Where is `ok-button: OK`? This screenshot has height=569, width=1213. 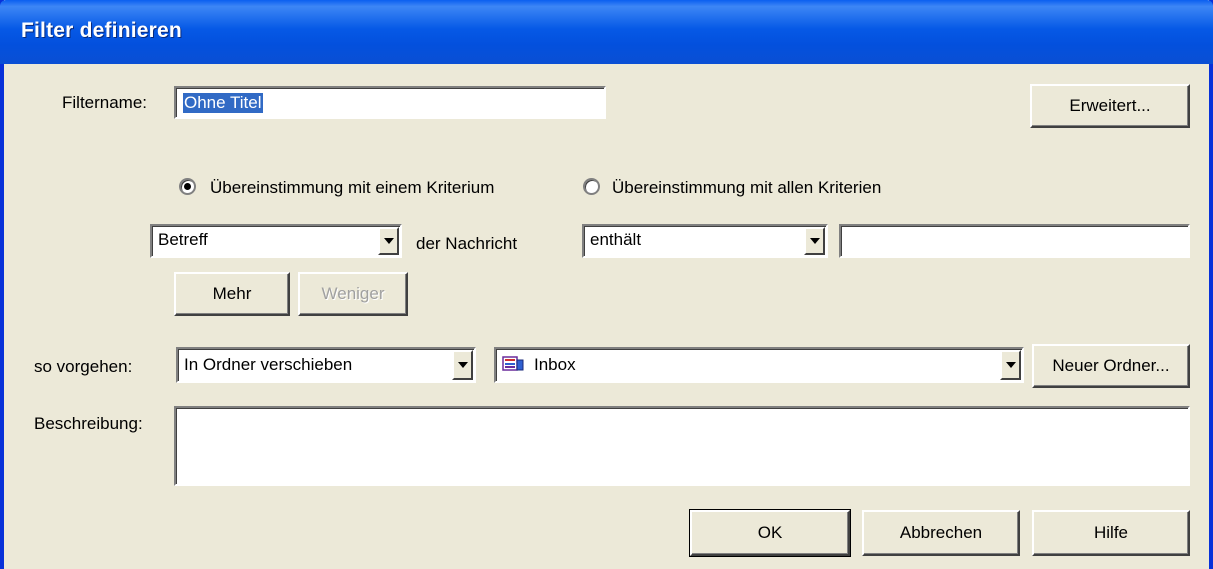 ok-button: OK is located at coordinates (770, 533).